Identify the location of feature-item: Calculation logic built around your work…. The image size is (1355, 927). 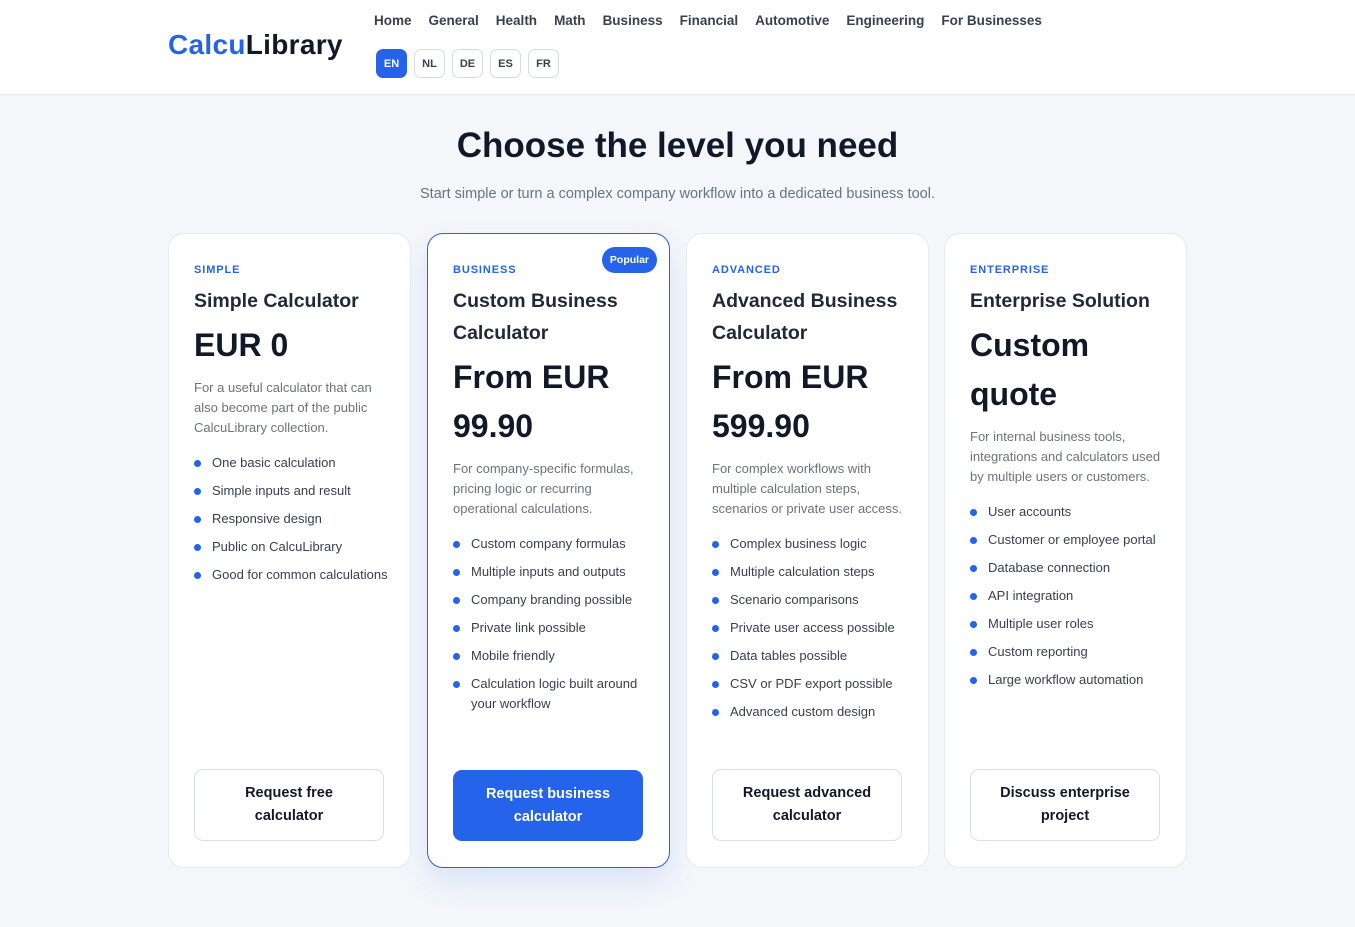
(551, 694).